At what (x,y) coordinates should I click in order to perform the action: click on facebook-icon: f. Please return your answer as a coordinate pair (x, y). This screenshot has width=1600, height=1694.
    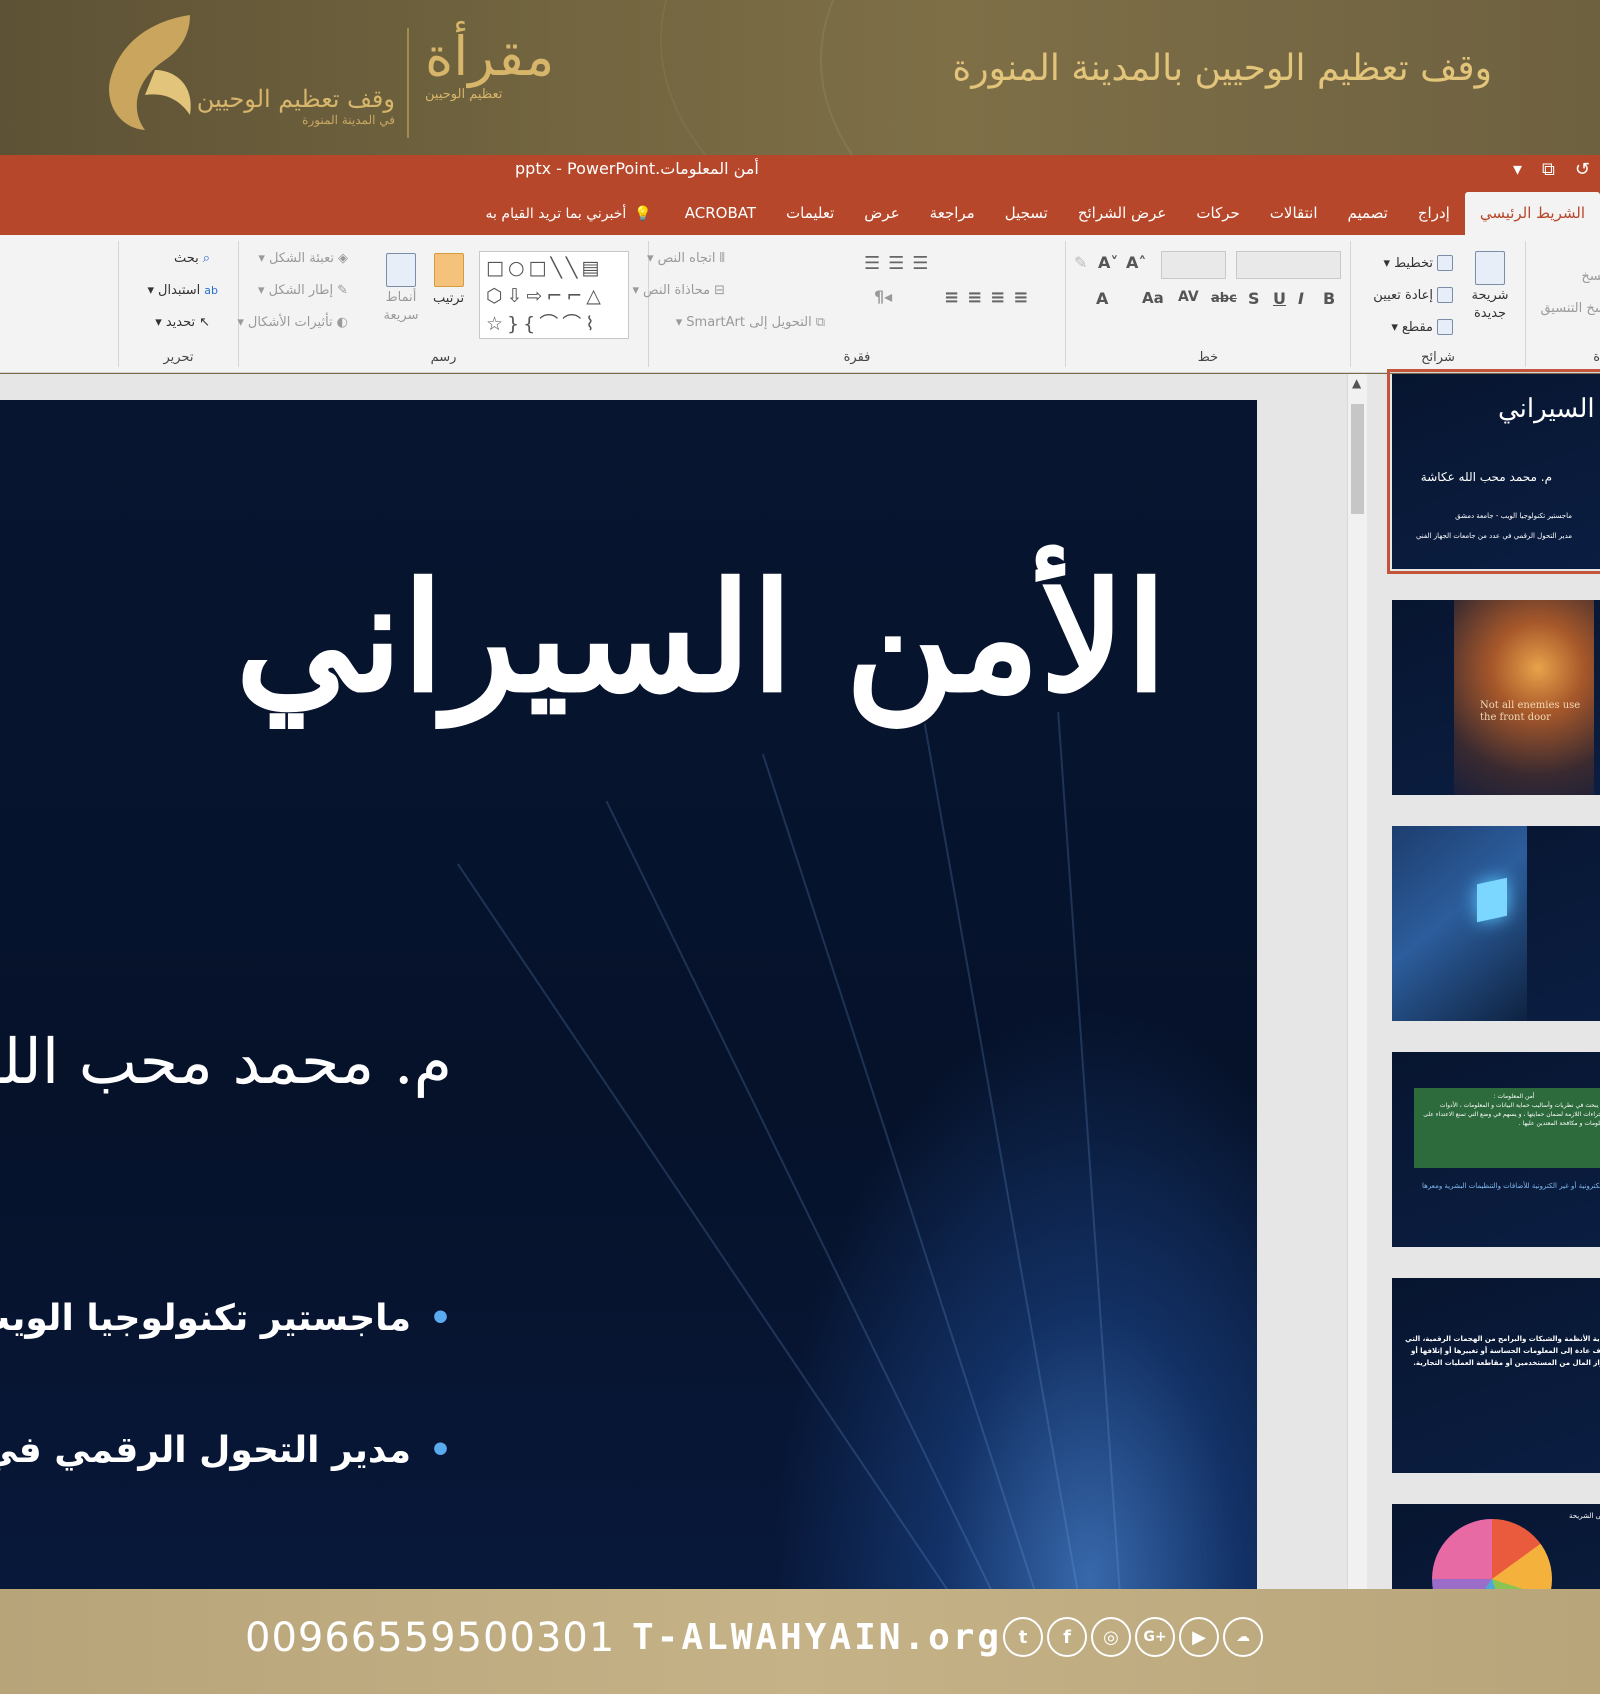
    Looking at the image, I should click on (1067, 1637).